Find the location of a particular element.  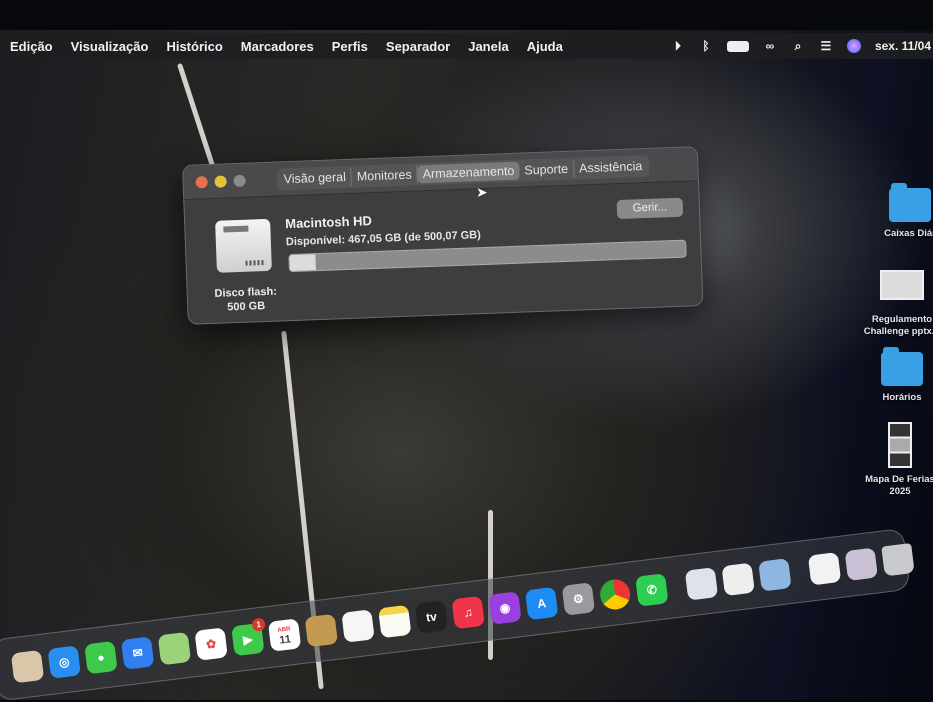

desktop-item-label: Horários is located at coordinates (902, 397).